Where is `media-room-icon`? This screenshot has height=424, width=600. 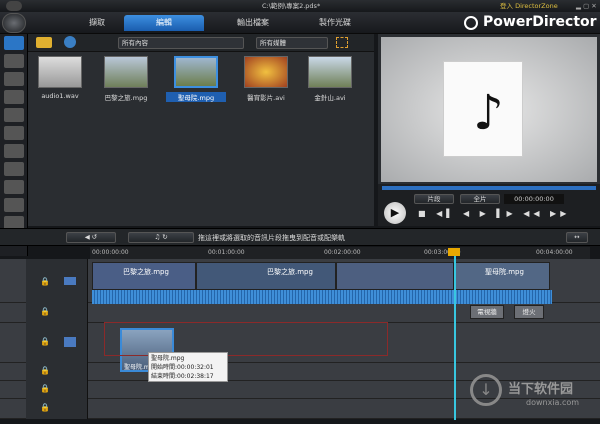
media-room-icon is located at coordinates (14, 43).